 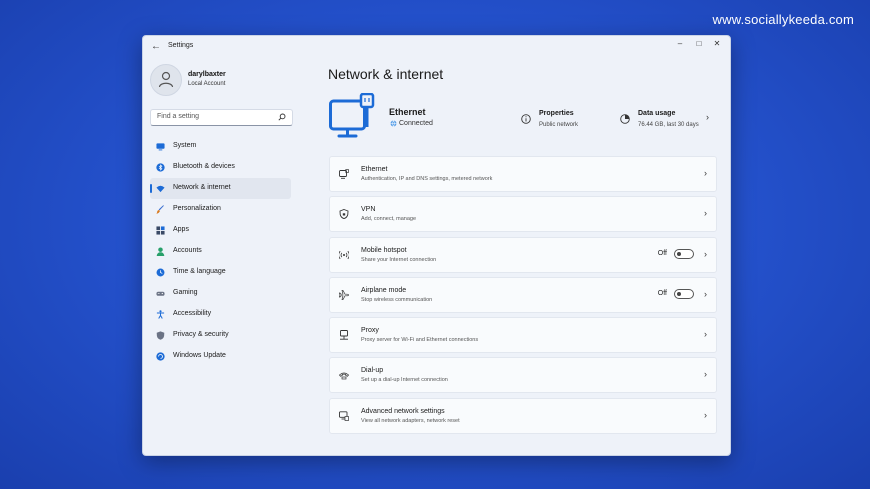 I want to click on apps-icon, so click(x=160, y=230).